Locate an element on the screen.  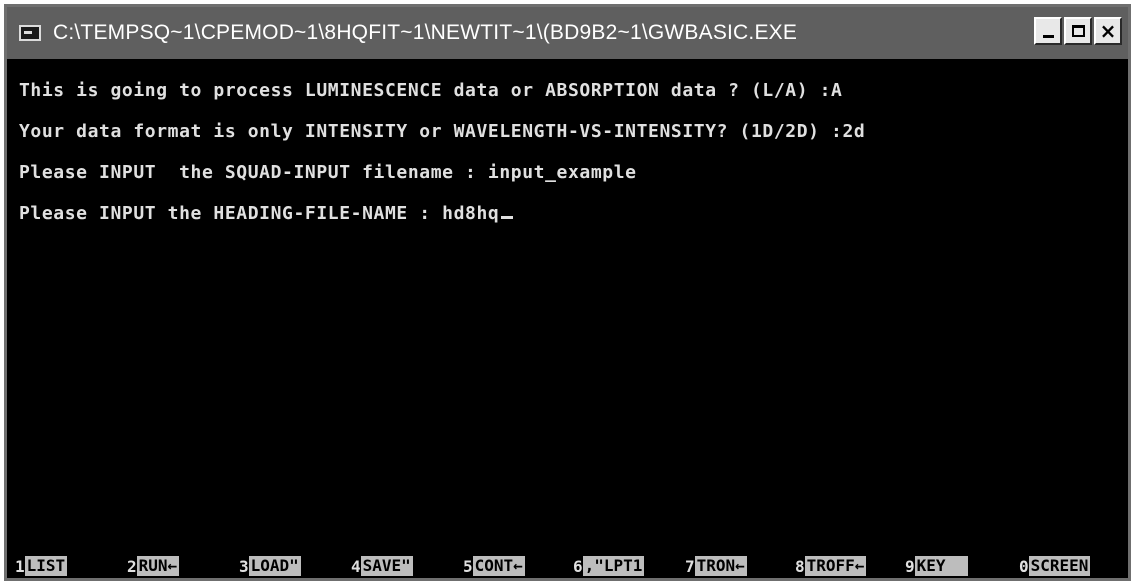
fkey-8: 8 TROFF← is located at coordinates (831, 566).